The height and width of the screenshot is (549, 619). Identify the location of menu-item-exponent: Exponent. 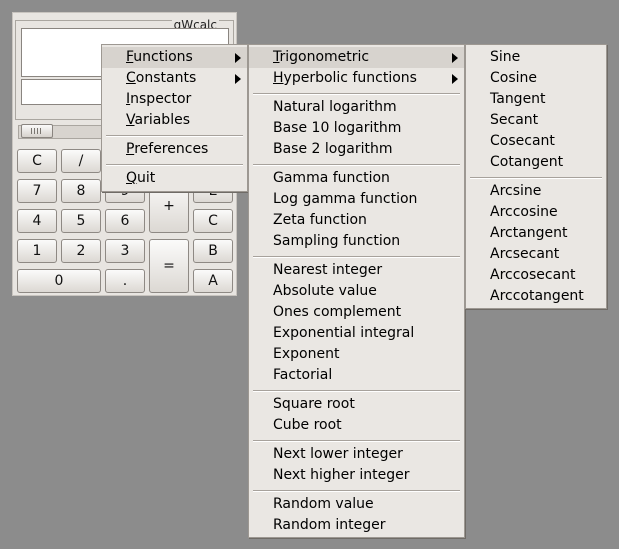
(356, 354).